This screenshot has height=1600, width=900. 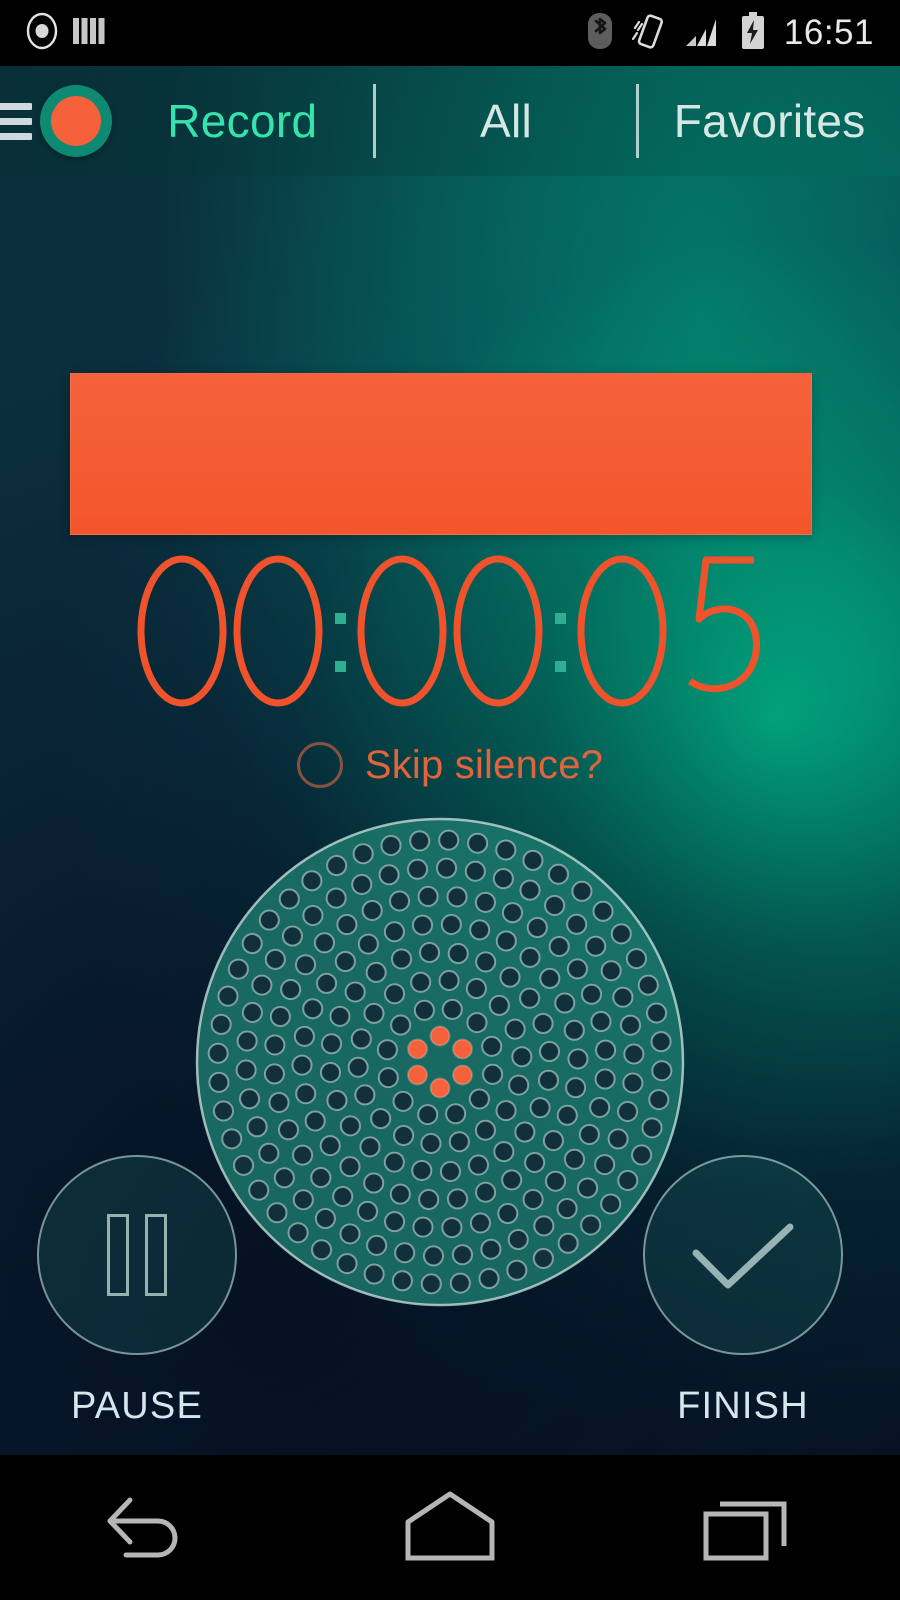 I want to click on vibrate-mode-icon, so click(x=648, y=33).